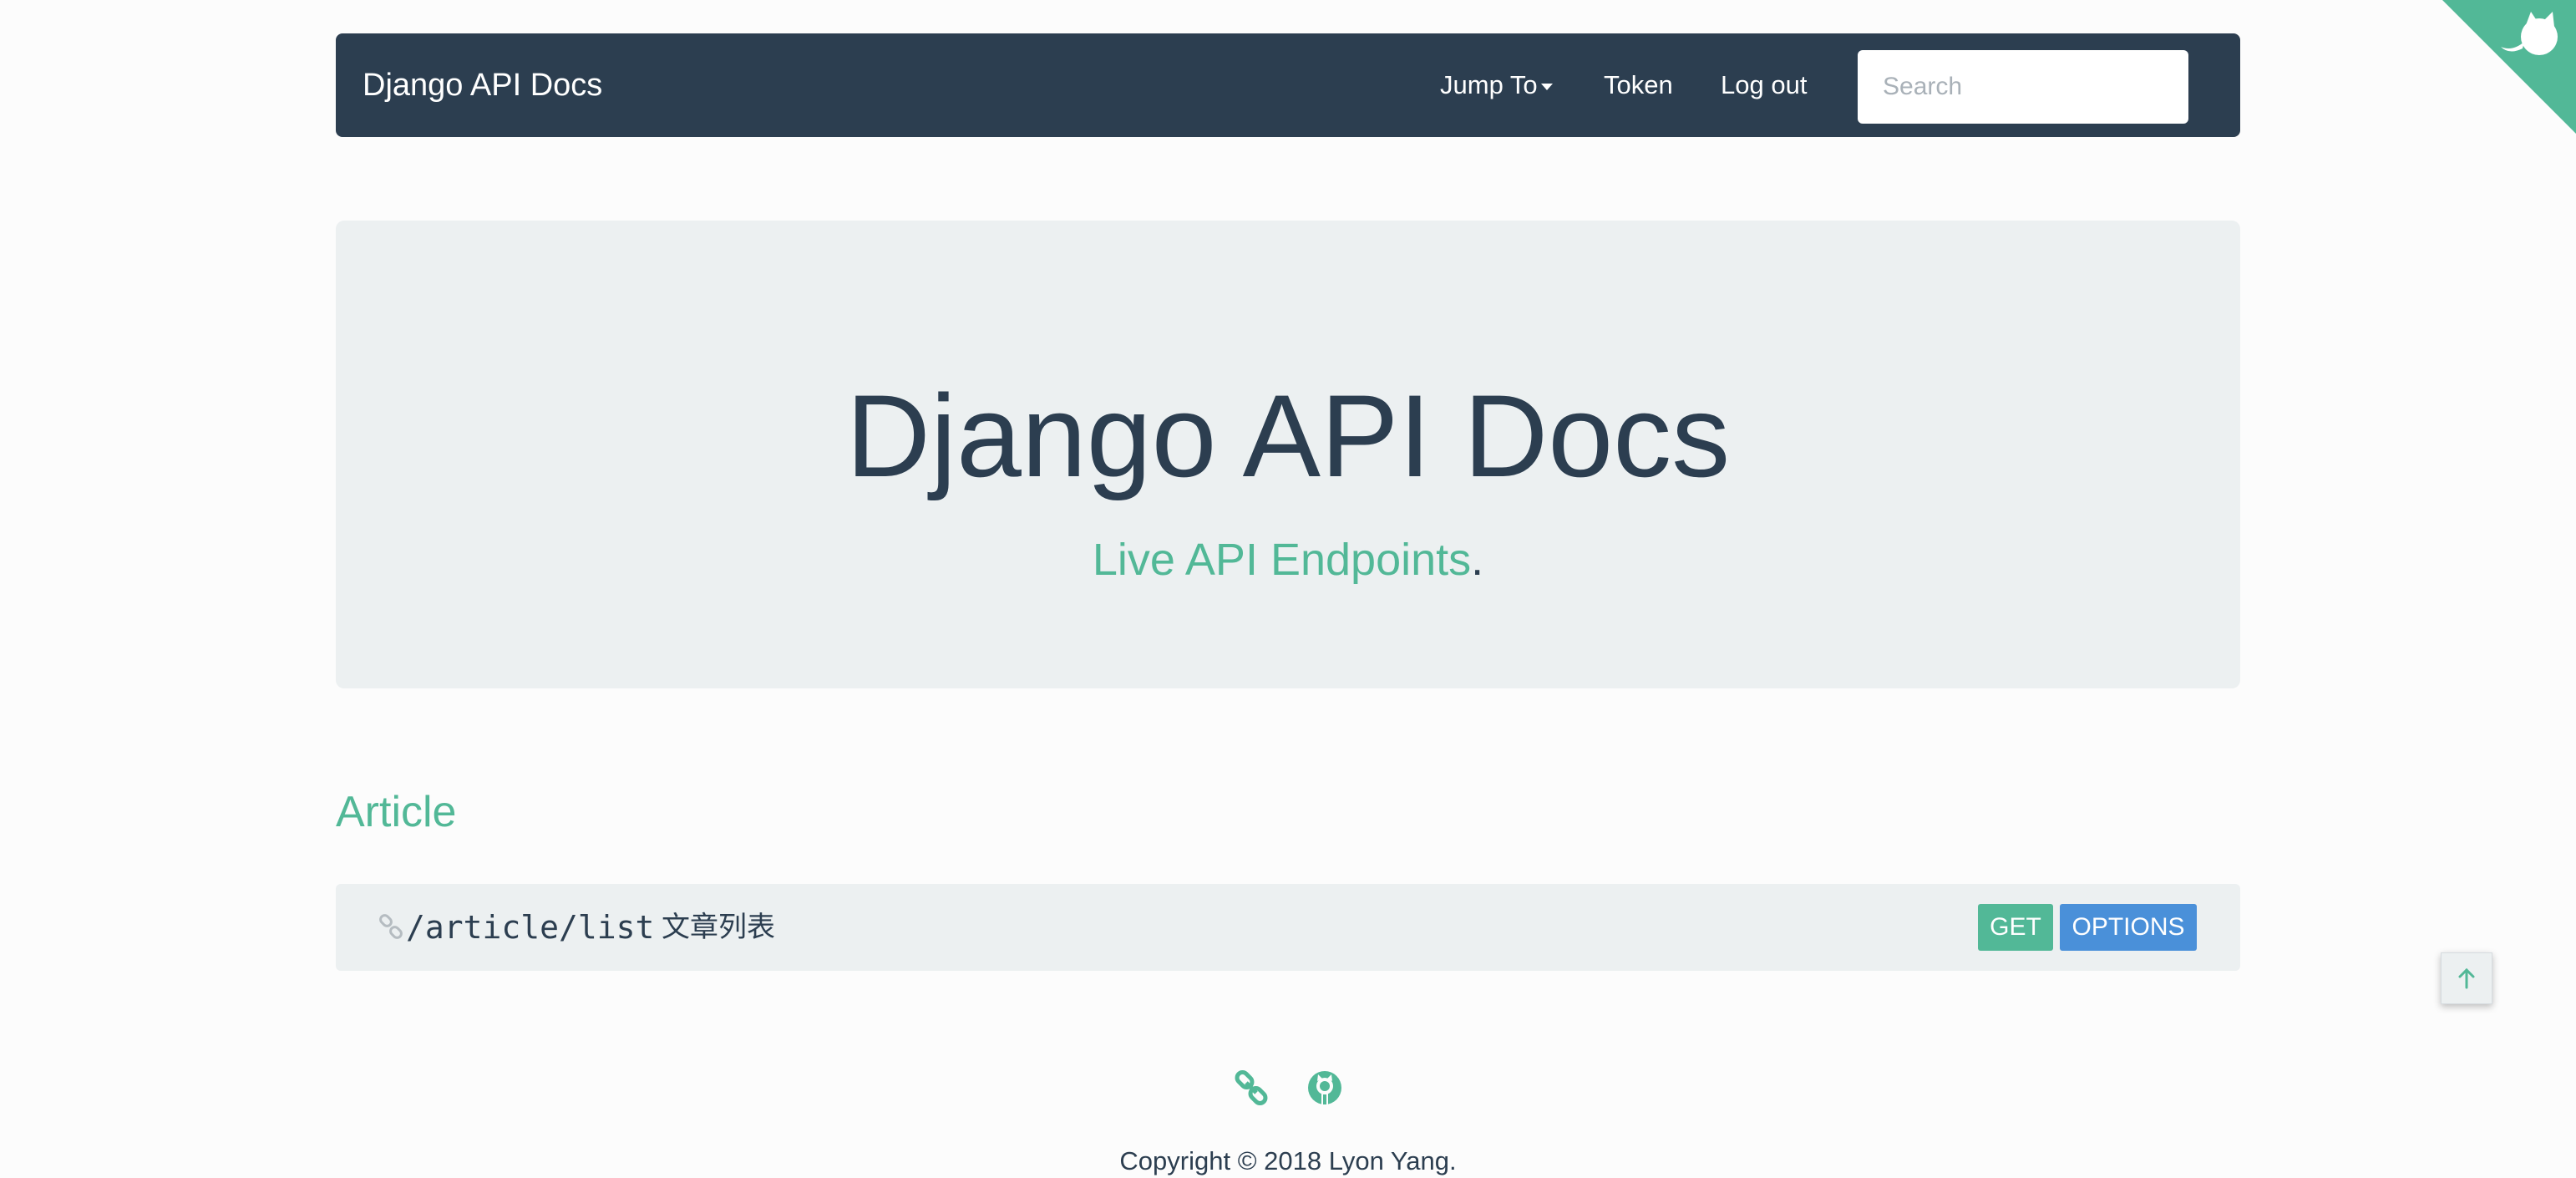 The width and height of the screenshot is (2576, 1178). Describe the element at coordinates (396, 812) in the screenshot. I see `section-title-article: Article` at that location.